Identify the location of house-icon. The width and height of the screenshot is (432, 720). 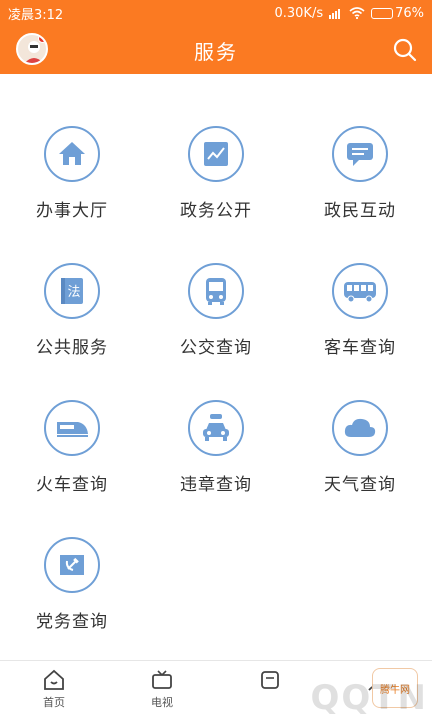
(72, 153).